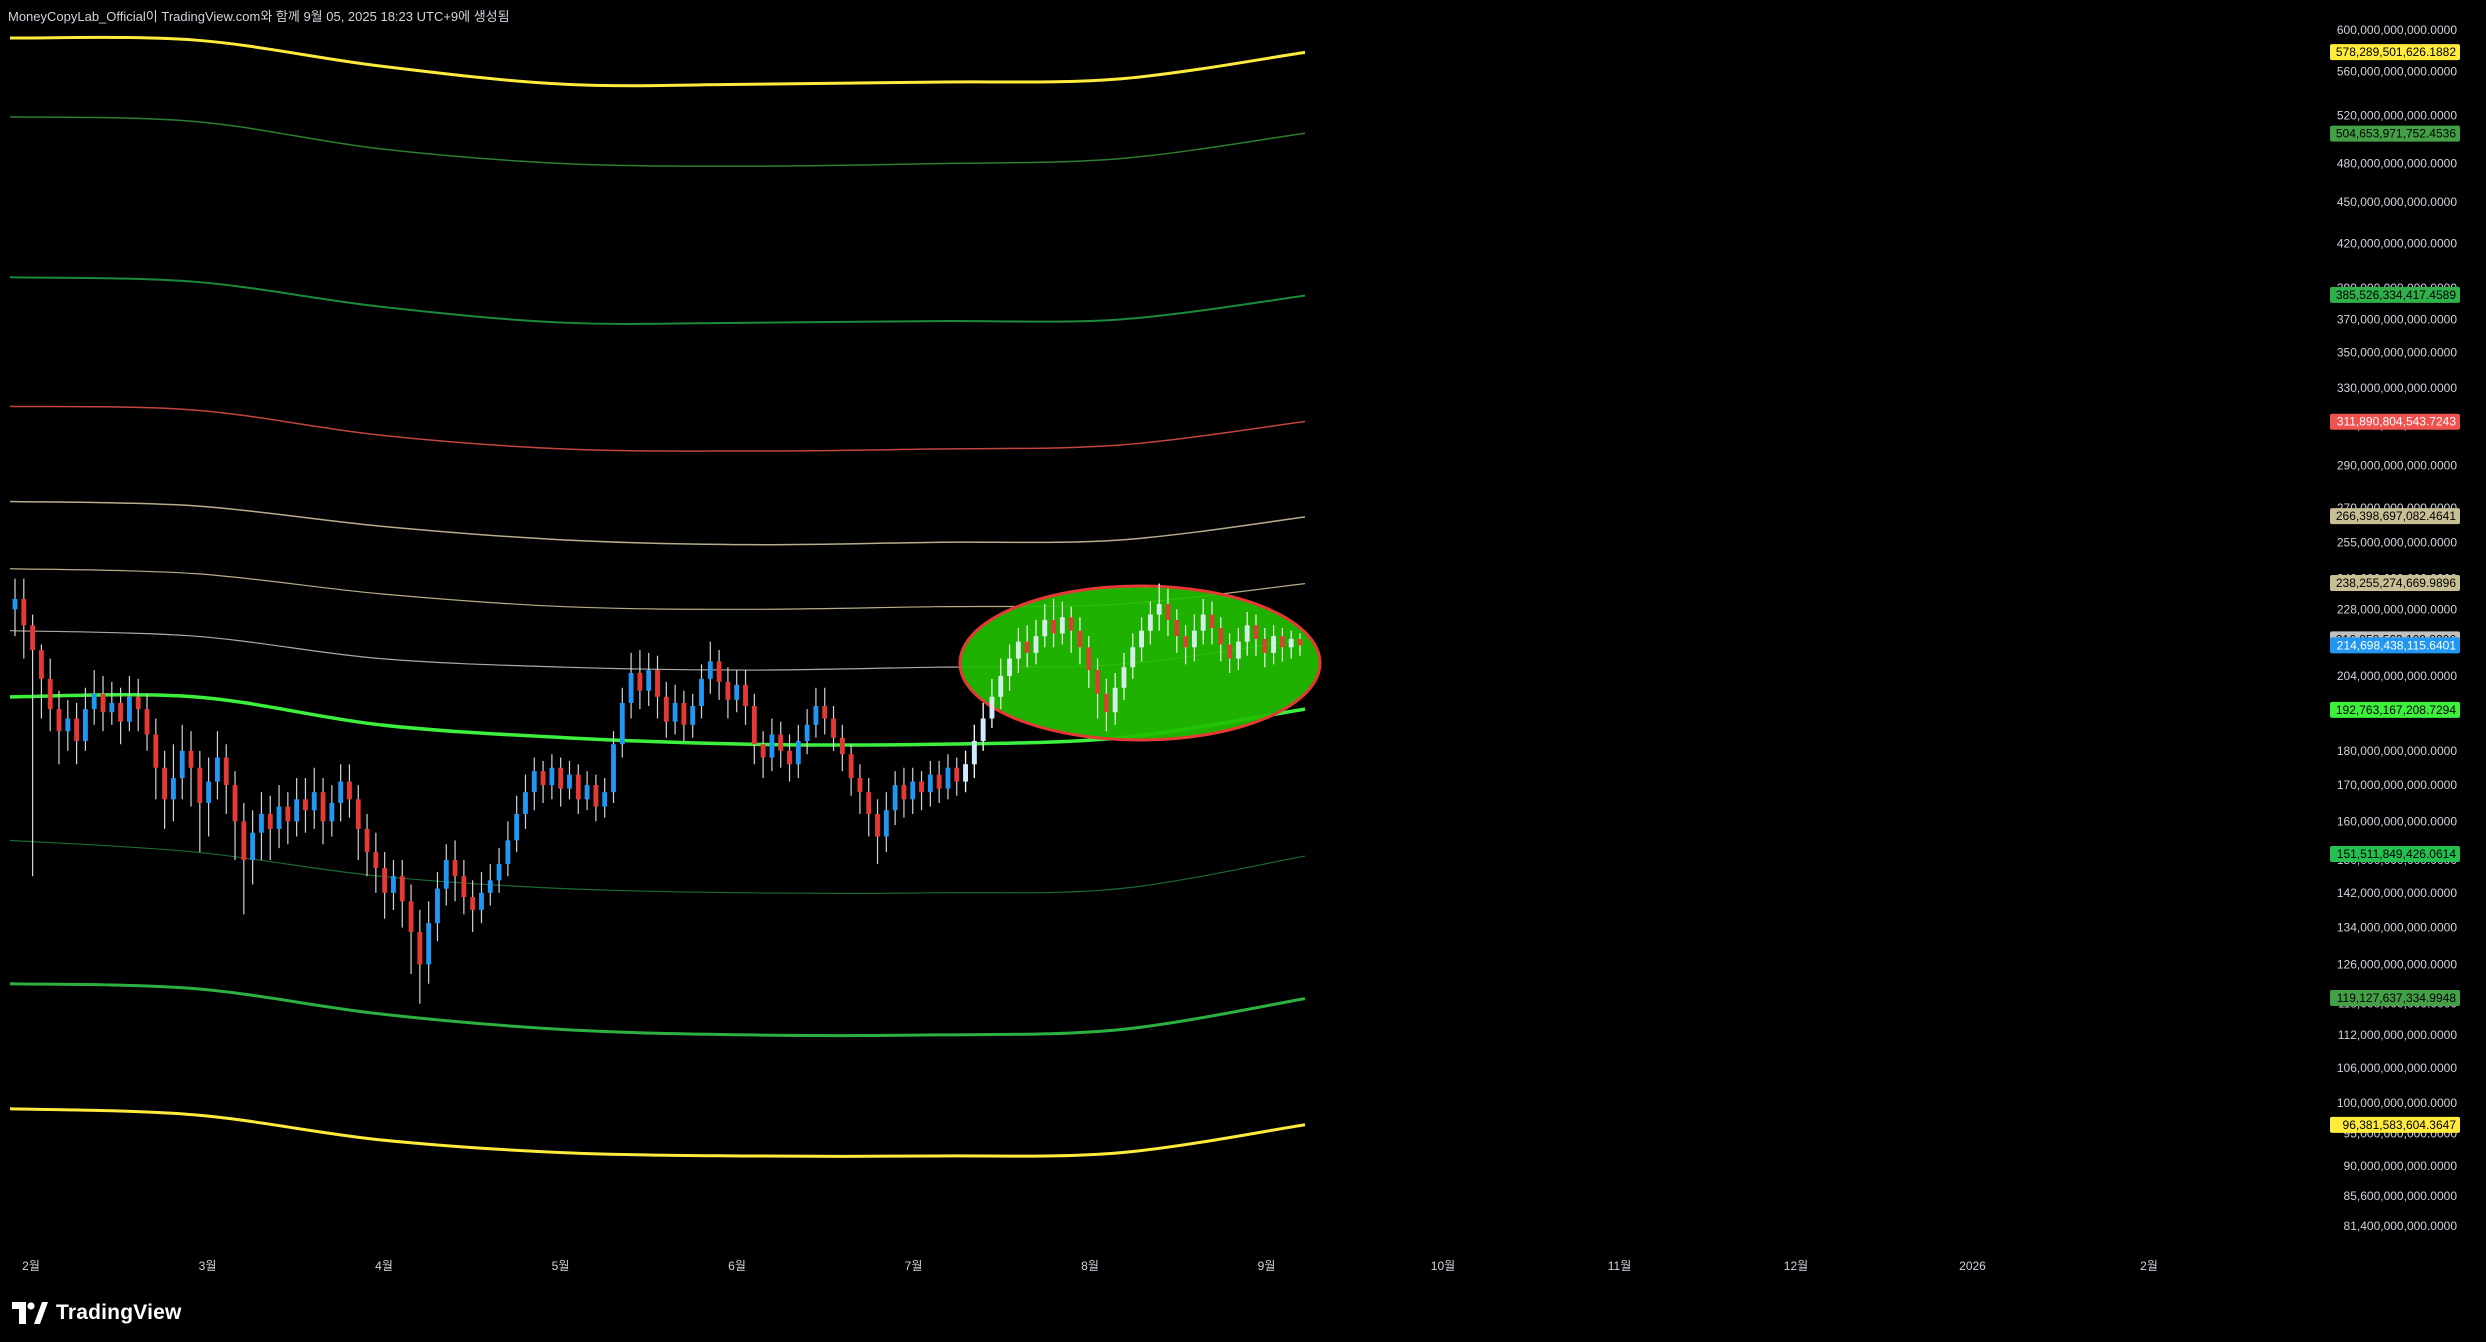 This screenshot has width=2486, height=1342. What do you see at coordinates (1090, 1266) in the screenshot?
I see `time-axis: 2월 3월 4월 5월 6월 7월 8월 9월 10월 11월 12월 2026 2월` at bounding box center [1090, 1266].